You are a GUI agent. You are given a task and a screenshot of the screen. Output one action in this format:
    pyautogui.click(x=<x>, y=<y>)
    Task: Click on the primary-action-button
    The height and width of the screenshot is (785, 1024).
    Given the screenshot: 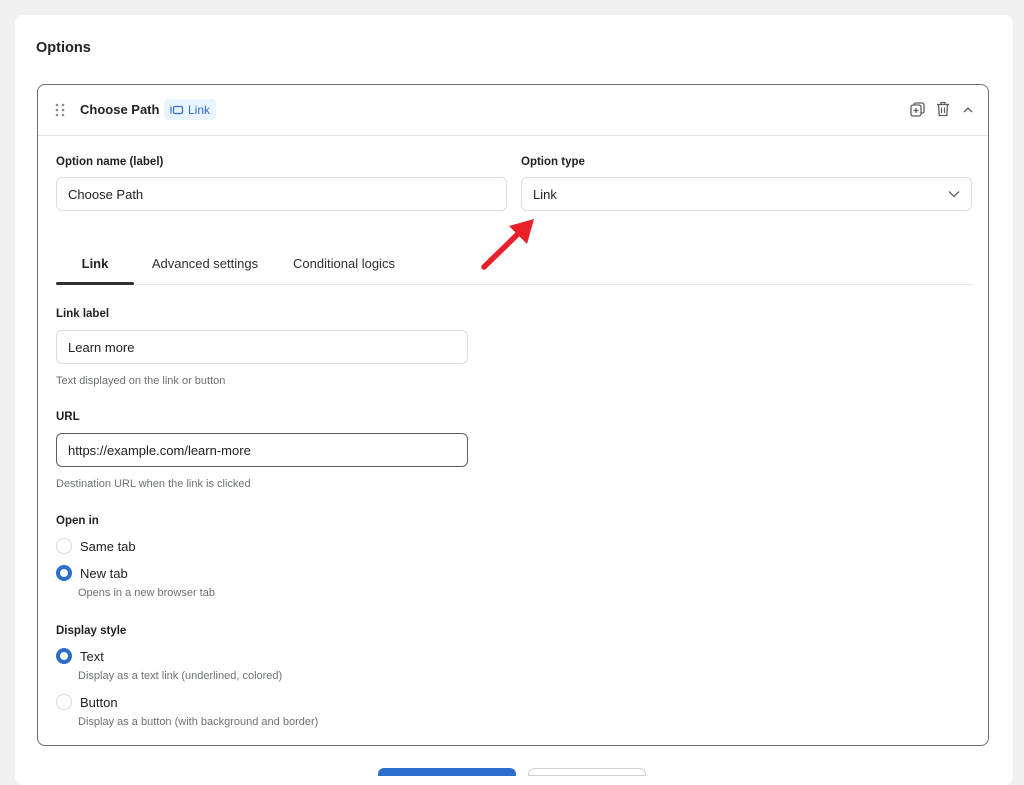 What is the action you would take?
    pyautogui.click(x=447, y=772)
    